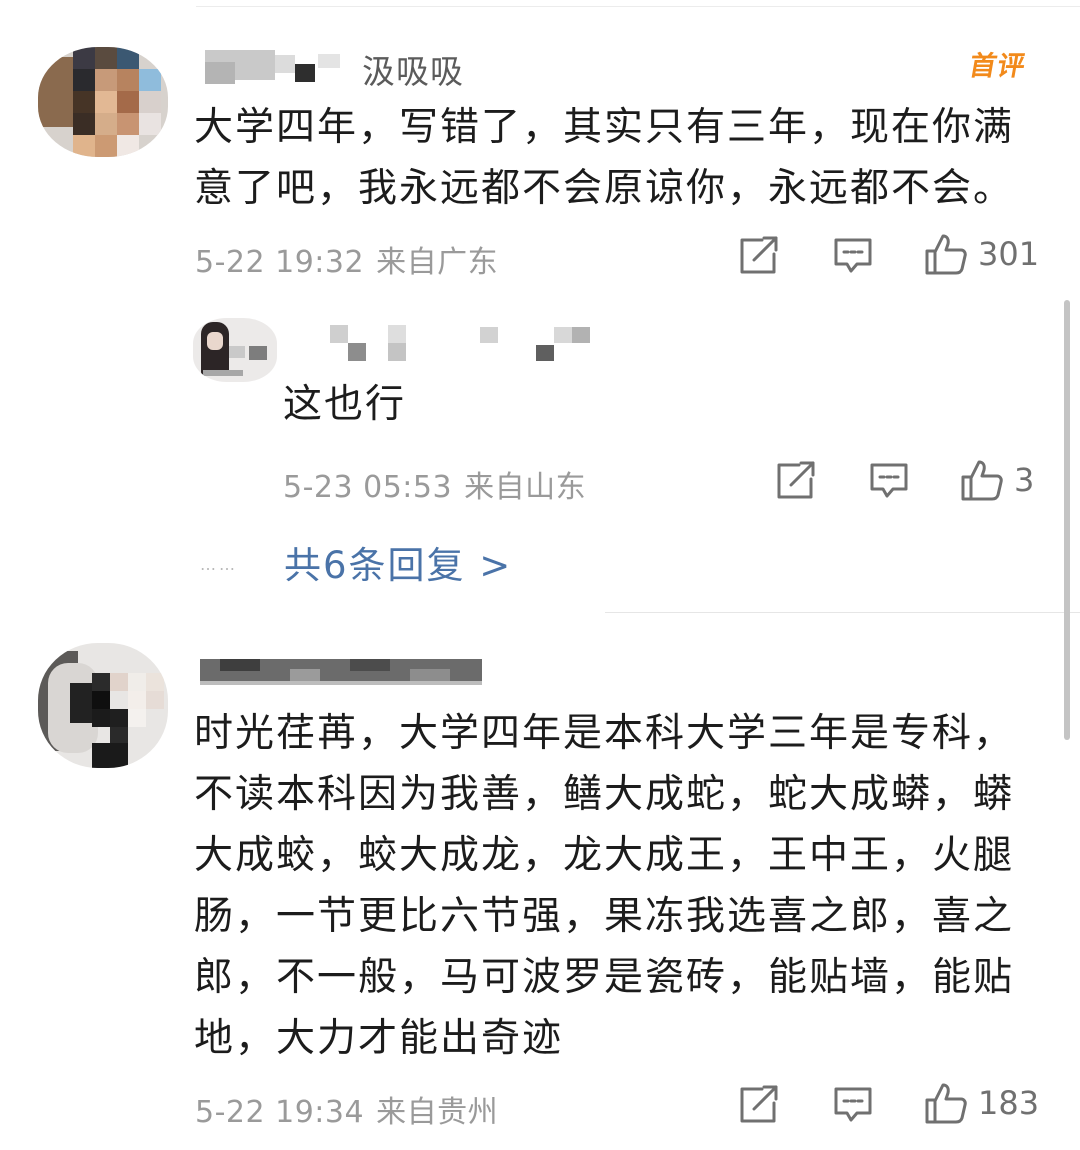 The width and height of the screenshot is (1080, 1150). Describe the element at coordinates (235, 350) in the screenshot. I see `reply-avatar` at that location.